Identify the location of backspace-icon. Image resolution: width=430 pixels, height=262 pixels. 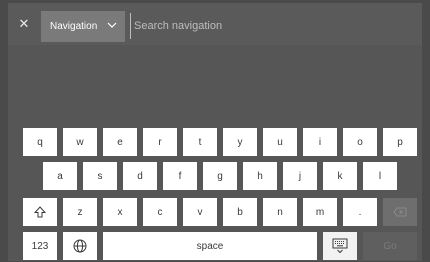
(400, 212).